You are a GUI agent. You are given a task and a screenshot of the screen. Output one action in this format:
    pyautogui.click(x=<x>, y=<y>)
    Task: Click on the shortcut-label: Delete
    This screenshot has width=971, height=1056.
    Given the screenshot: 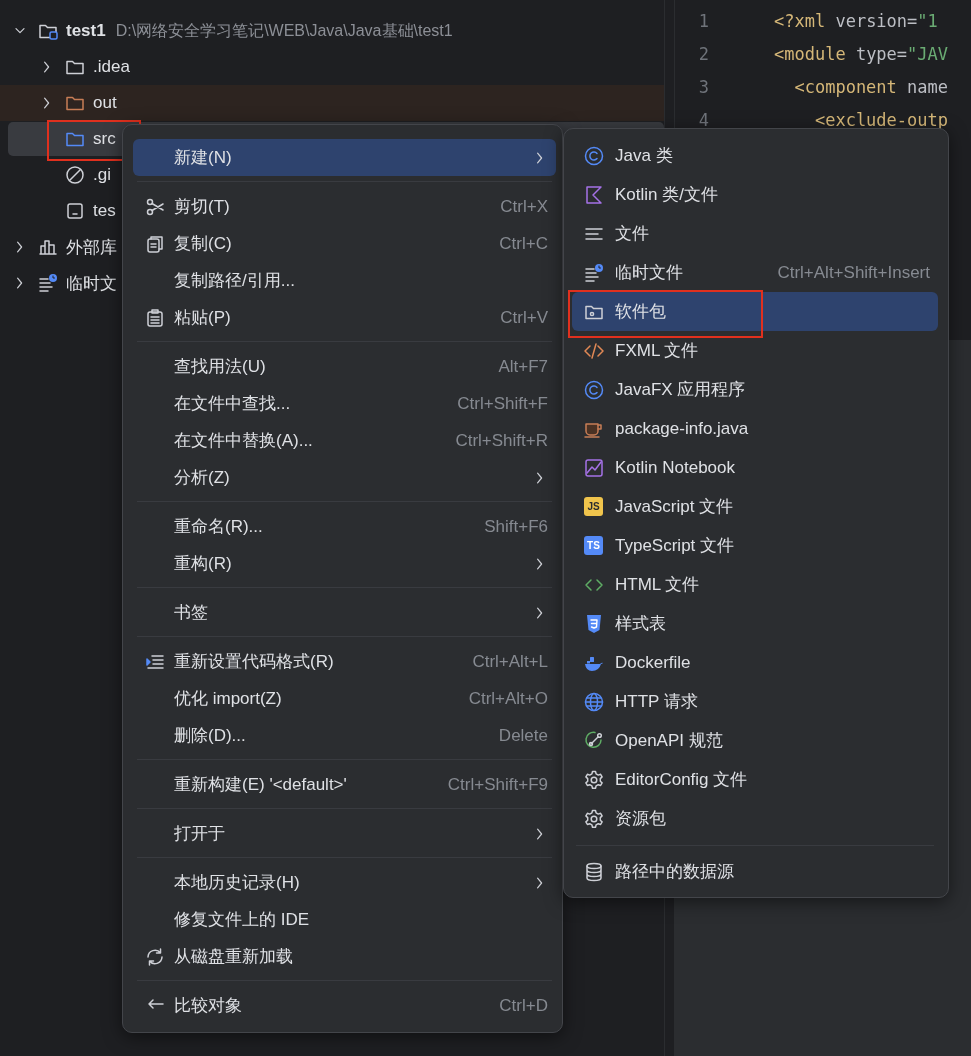 What is the action you would take?
    pyautogui.click(x=523, y=735)
    